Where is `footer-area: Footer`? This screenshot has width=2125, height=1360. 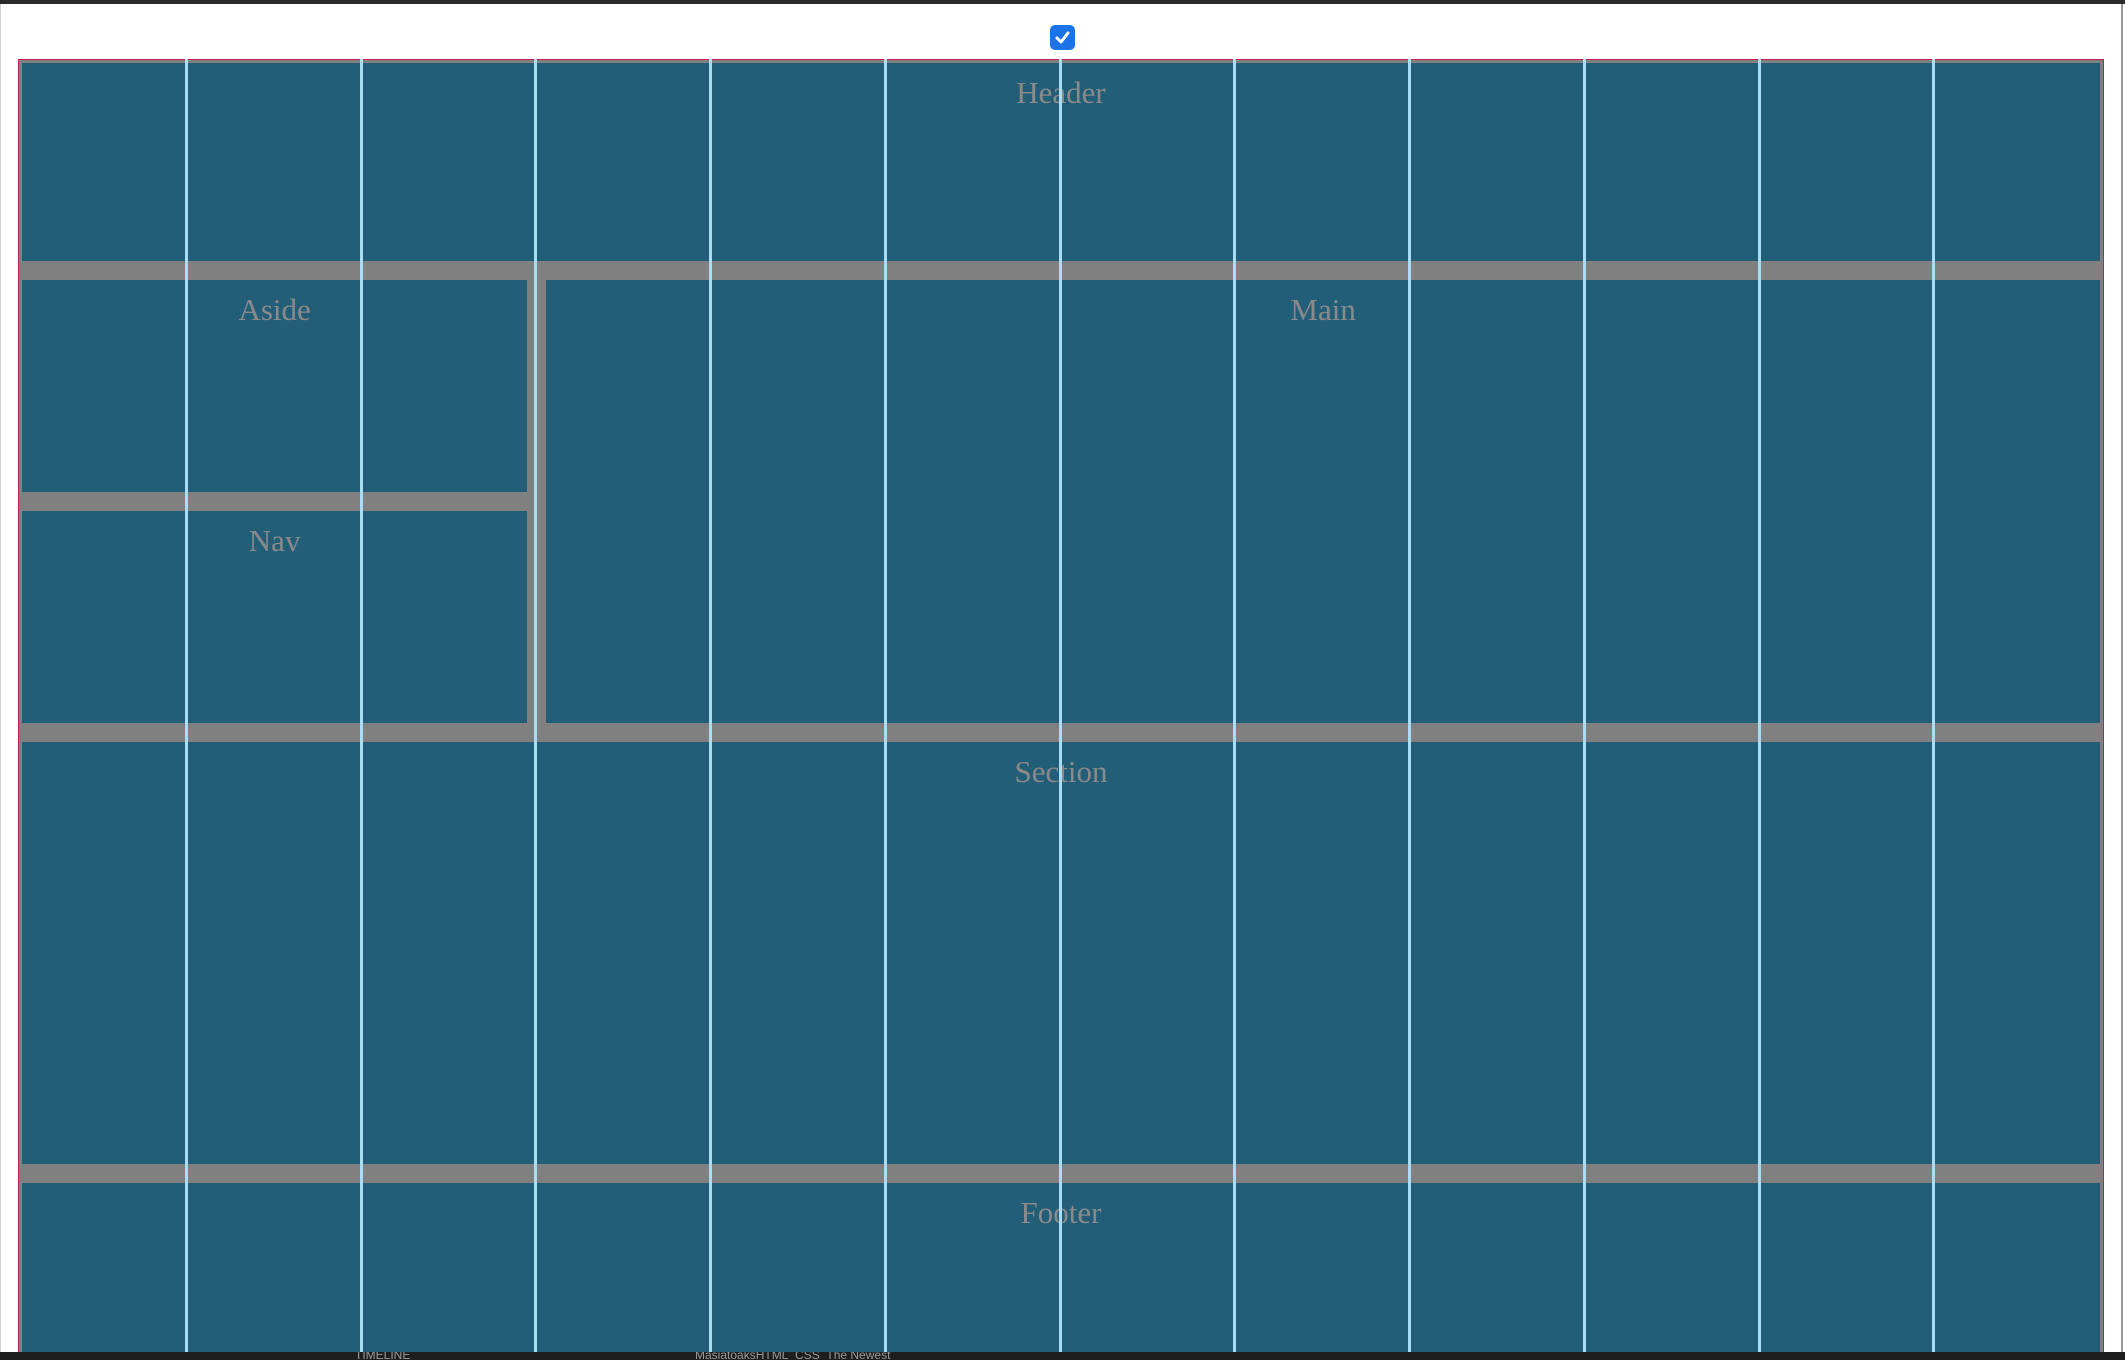 footer-area: Footer is located at coordinates (1061, 1269).